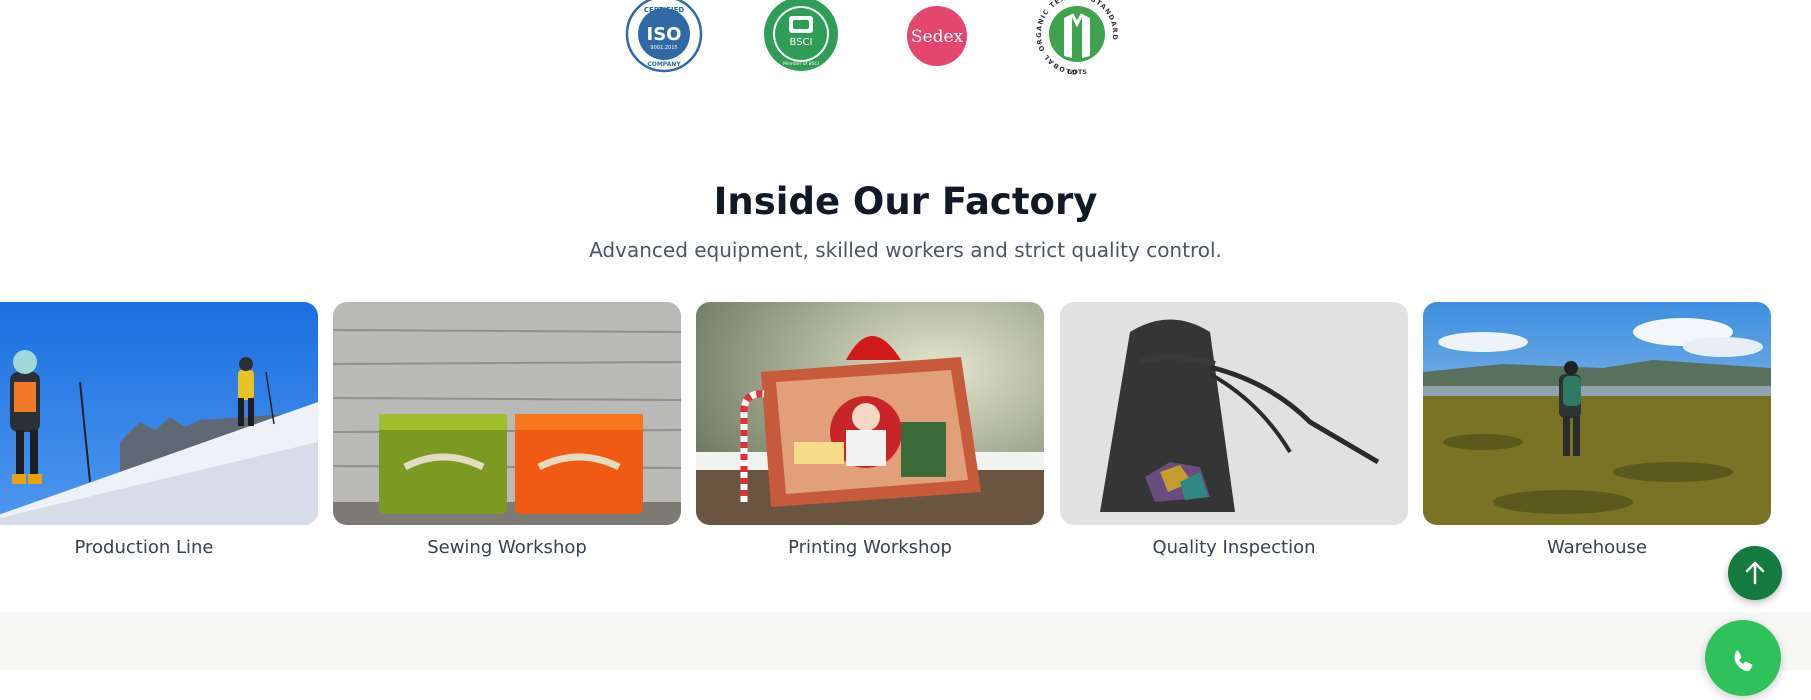  Describe the element at coordinates (801, 42) in the screenshot. I see `svg-text: BSCI` at that location.